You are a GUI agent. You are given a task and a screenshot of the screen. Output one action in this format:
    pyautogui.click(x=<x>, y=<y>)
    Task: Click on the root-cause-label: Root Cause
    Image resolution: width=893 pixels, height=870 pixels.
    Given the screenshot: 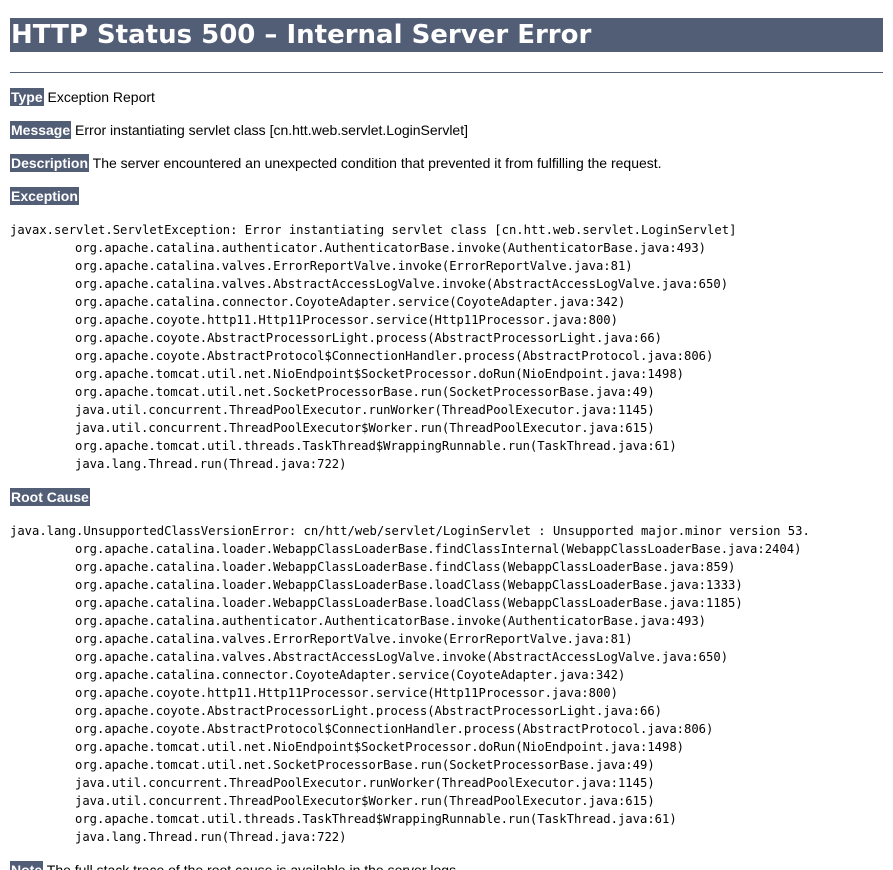 What is the action you would take?
    pyautogui.click(x=50, y=497)
    